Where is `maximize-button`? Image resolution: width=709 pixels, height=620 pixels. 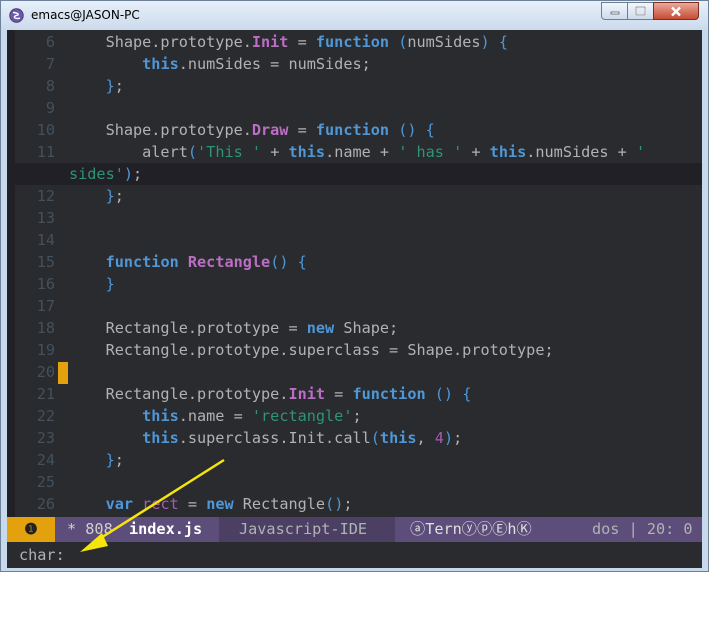
maximize-button is located at coordinates (640, 11).